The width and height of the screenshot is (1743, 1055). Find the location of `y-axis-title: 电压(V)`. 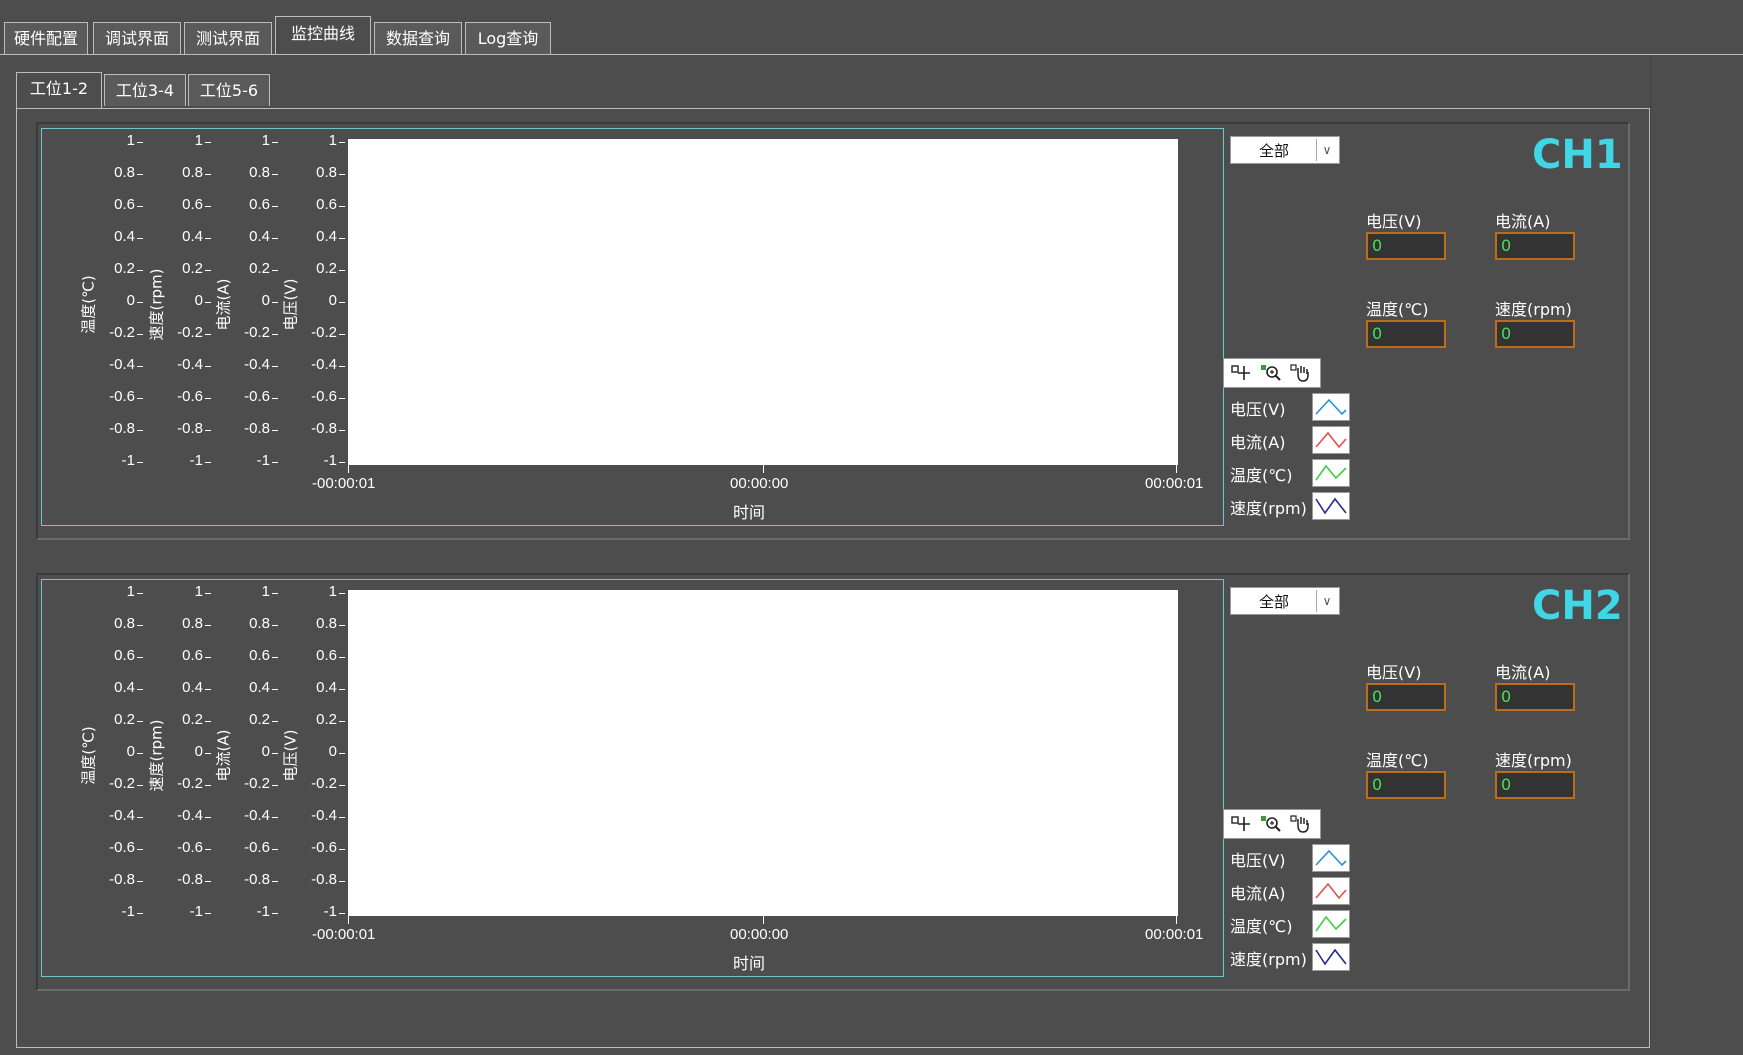

y-axis-title: 电压(V) is located at coordinates (290, 755).